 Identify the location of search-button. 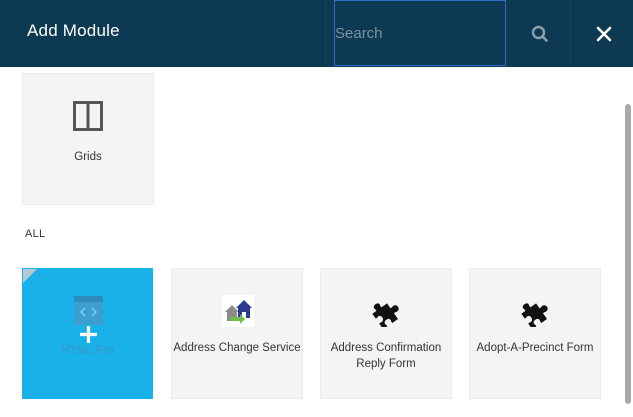
(540, 33).